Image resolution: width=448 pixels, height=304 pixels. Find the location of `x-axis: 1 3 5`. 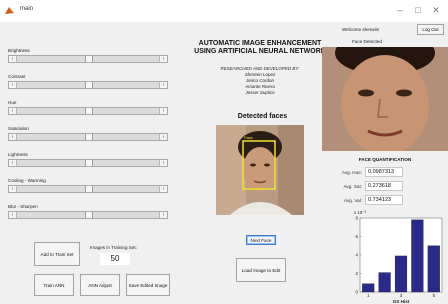

x-axis: 1 3 5 is located at coordinates (401, 295).